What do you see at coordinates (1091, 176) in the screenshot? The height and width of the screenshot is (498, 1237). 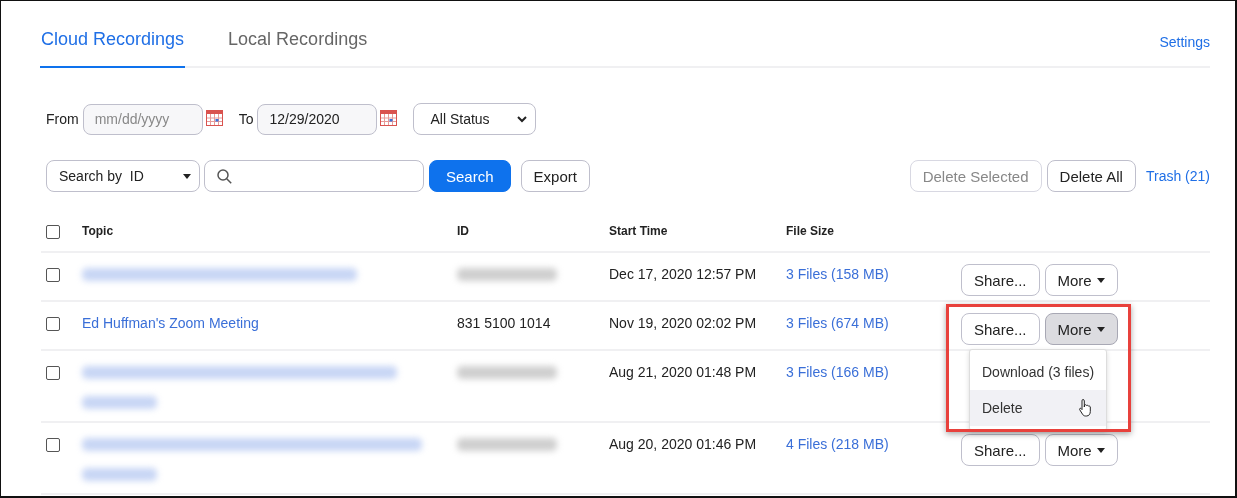 I see `delete-button: Delete All` at bounding box center [1091, 176].